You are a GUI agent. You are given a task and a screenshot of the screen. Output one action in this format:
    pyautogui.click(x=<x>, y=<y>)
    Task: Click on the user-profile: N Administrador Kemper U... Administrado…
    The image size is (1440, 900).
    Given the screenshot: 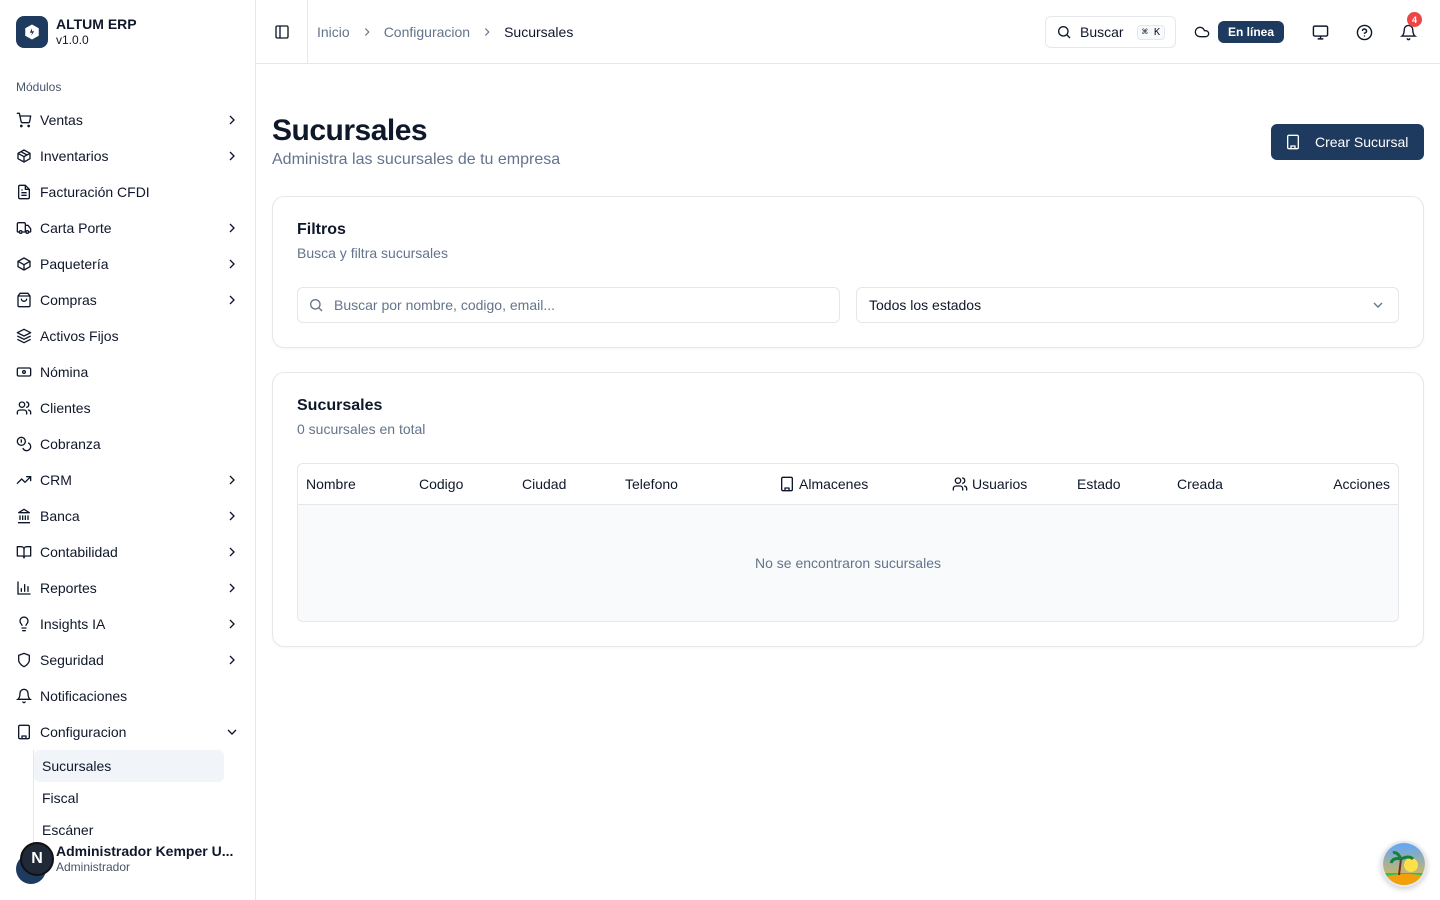 What is the action you would take?
    pyautogui.click(x=132, y=863)
    